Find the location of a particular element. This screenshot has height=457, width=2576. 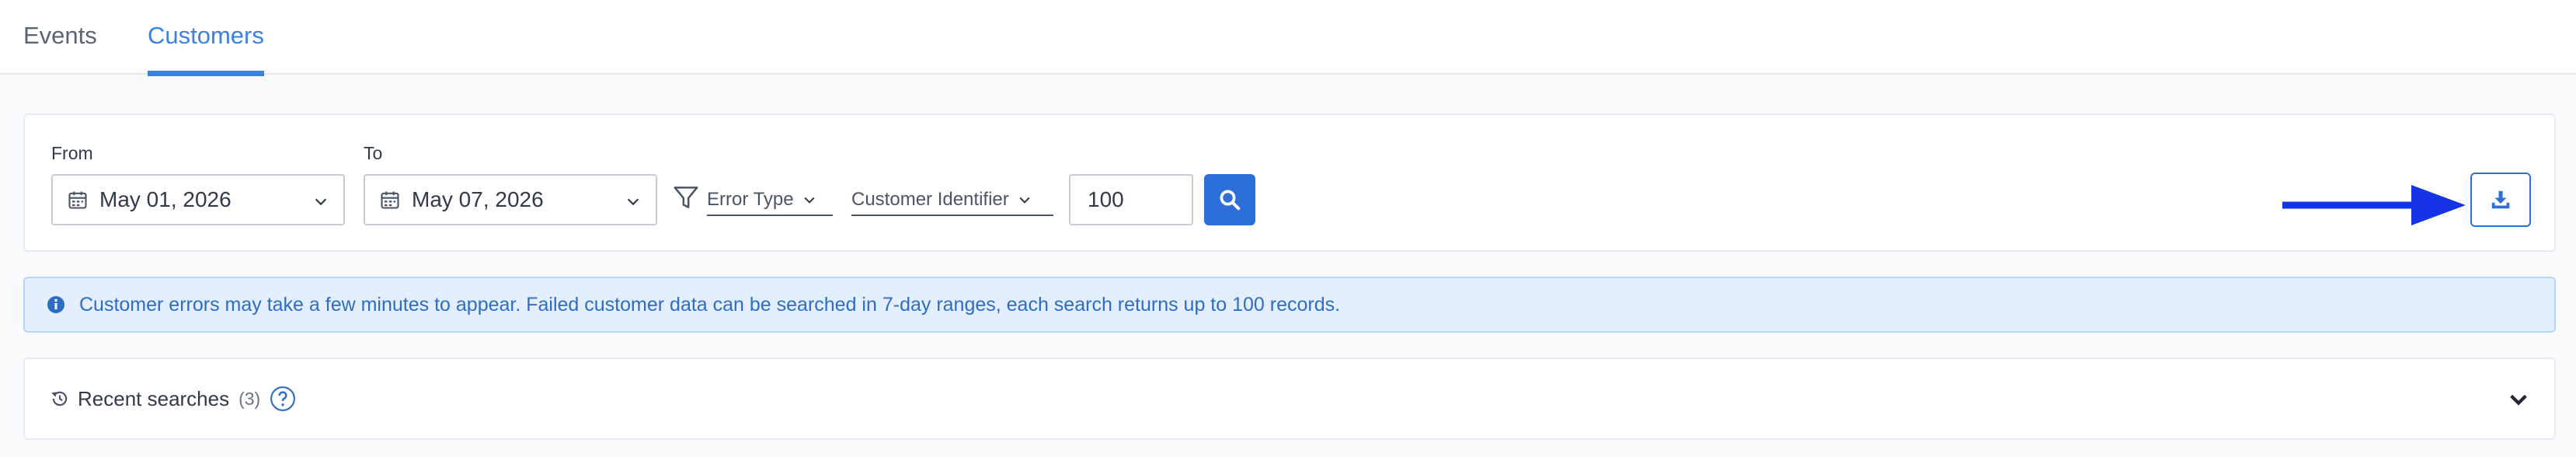

tab-customers: Customers is located at coordinates (206, 48).